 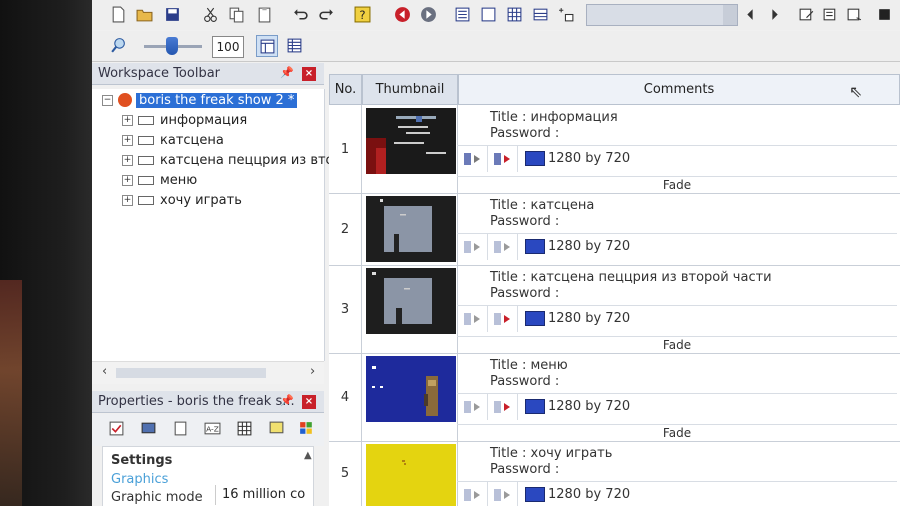 What do you see at coordinates (144, 14) in the screenshot?
I see `open-icon` at bounding box center [144, 14].